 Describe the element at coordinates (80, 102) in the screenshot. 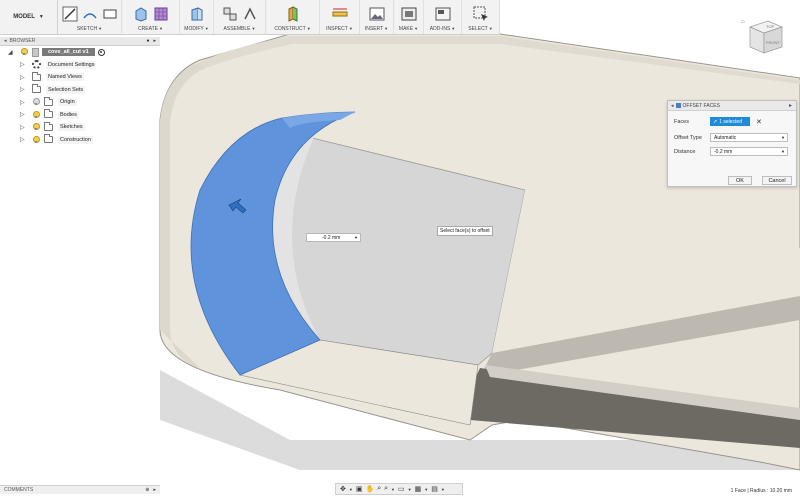

I see `browser-item-origin: ▷ Origin` at that location.